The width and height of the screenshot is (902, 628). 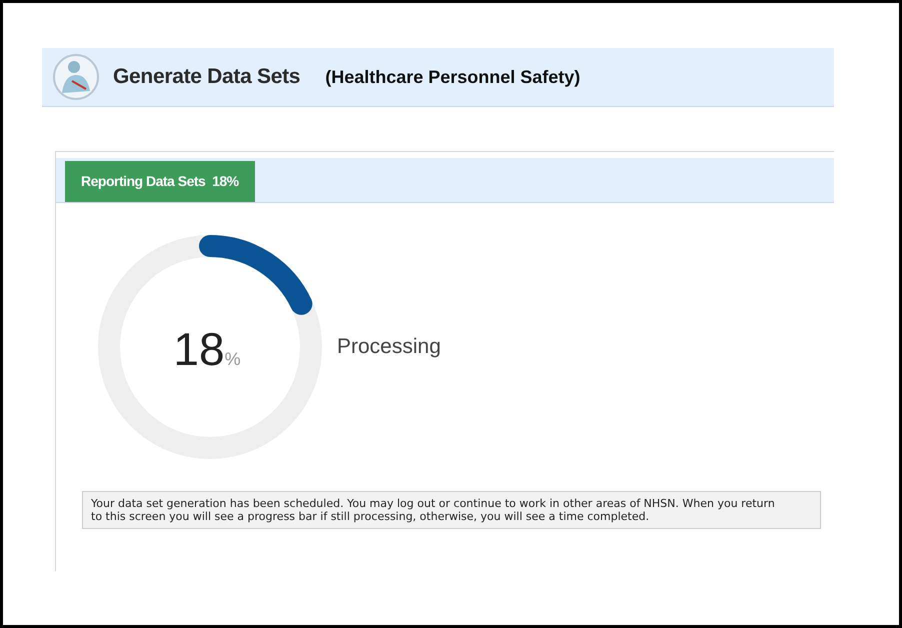 I want to click on percent-value: 18, so click(x=199, y=349).